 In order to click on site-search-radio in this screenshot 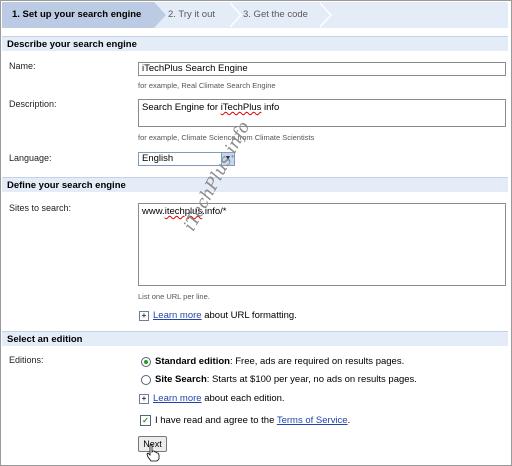, I will do `click(146, 380)`.